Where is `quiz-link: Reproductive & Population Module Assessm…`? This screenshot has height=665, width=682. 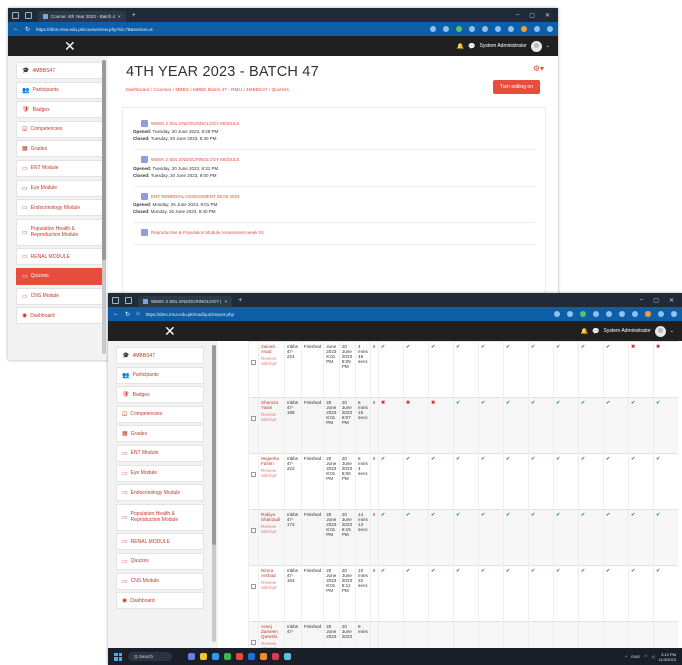 quiz-link: Reproductive & Population Module Assessm… is located at coordinates (338, 233).